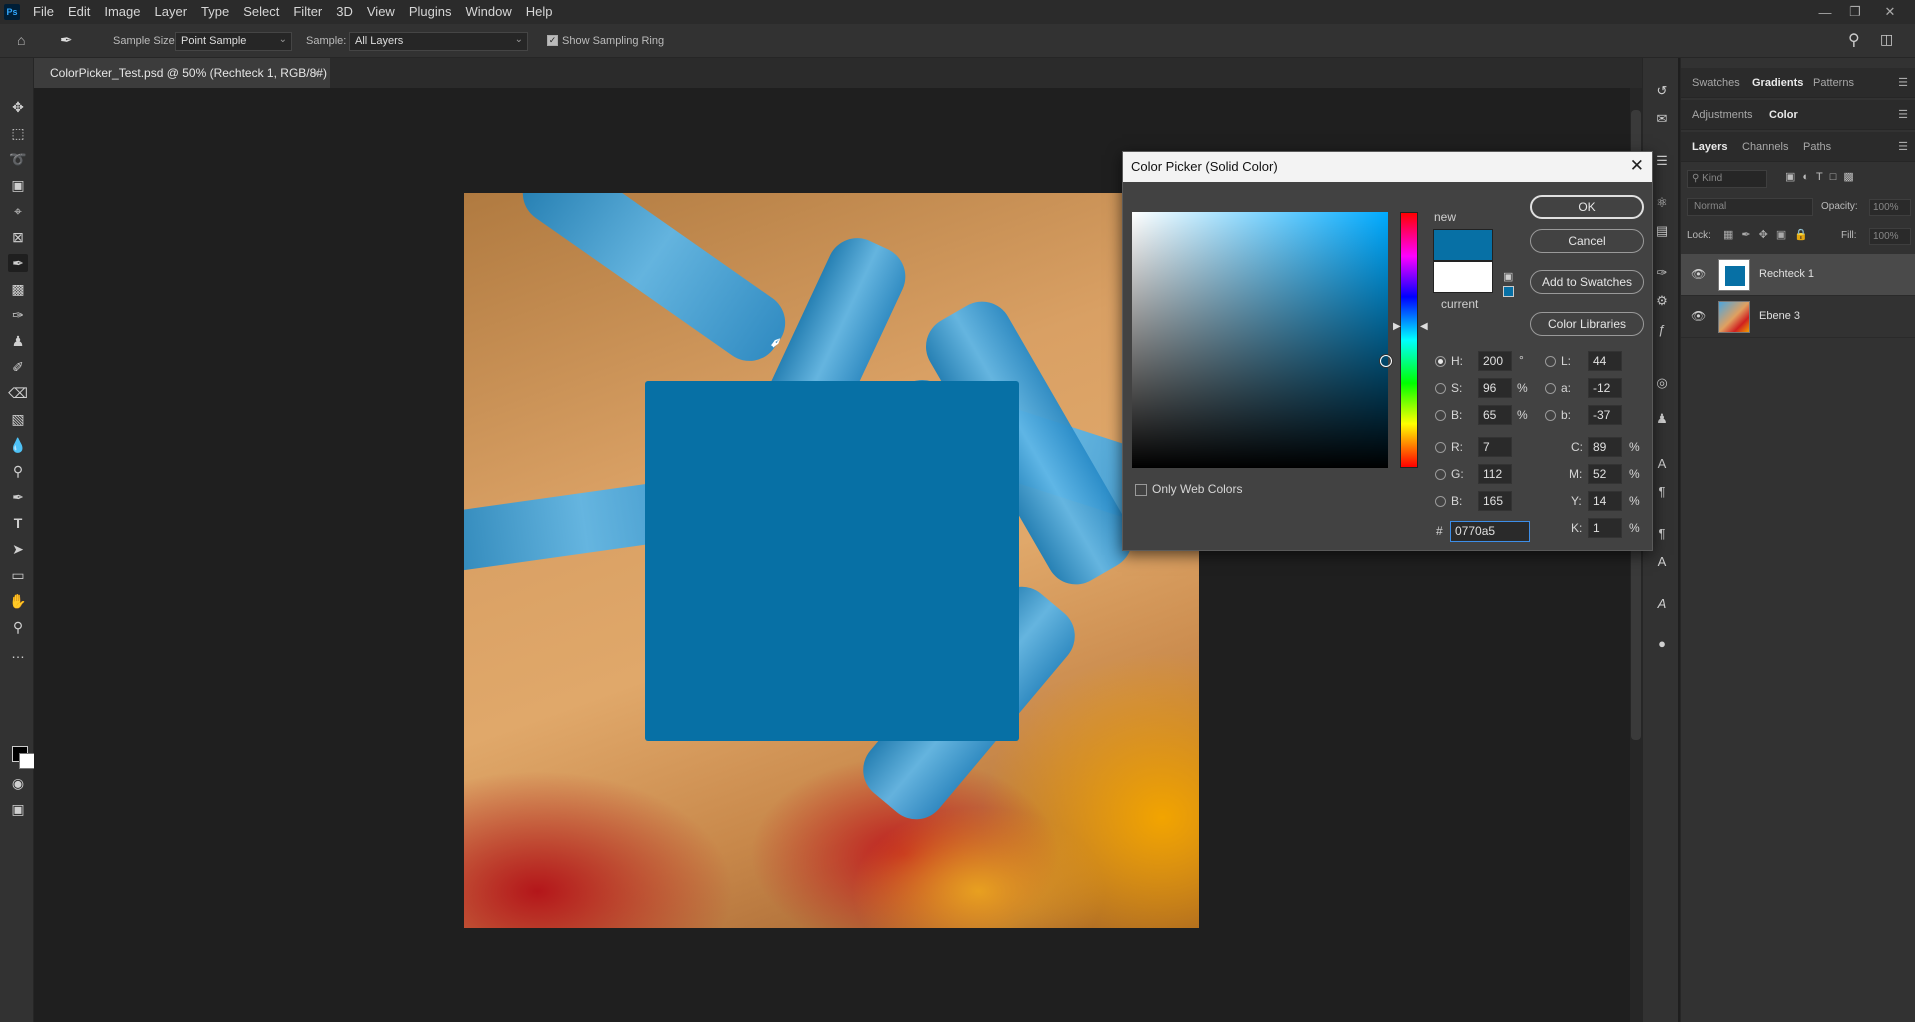  Describe the element at coordinates (1587, 282) in the screenshot. I see `add-to-swatches-button: Add to Swatches` at that location.